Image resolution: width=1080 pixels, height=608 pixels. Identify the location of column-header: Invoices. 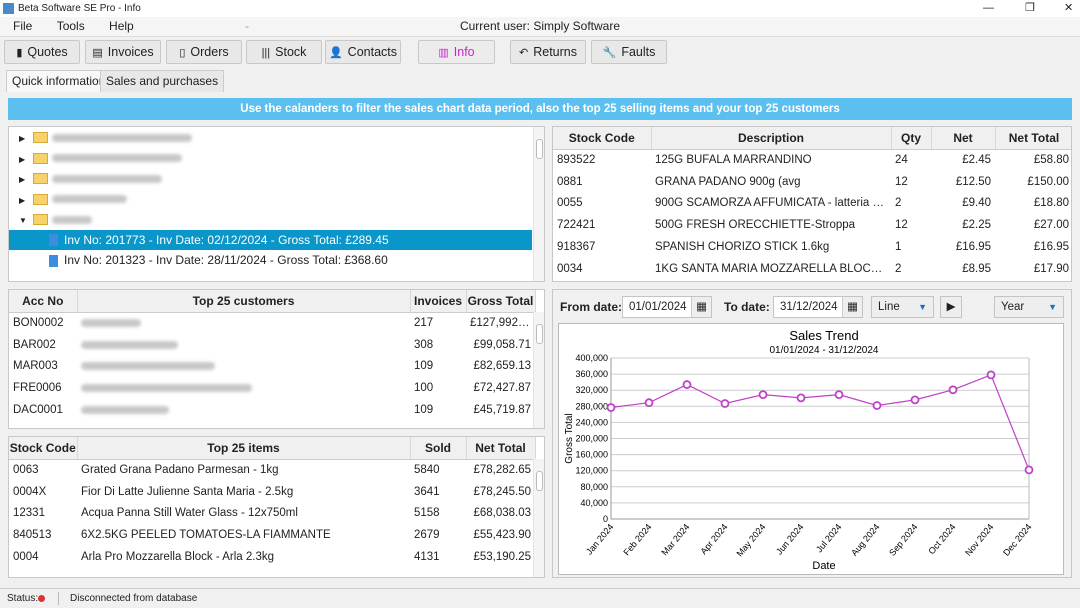
(438, 301).